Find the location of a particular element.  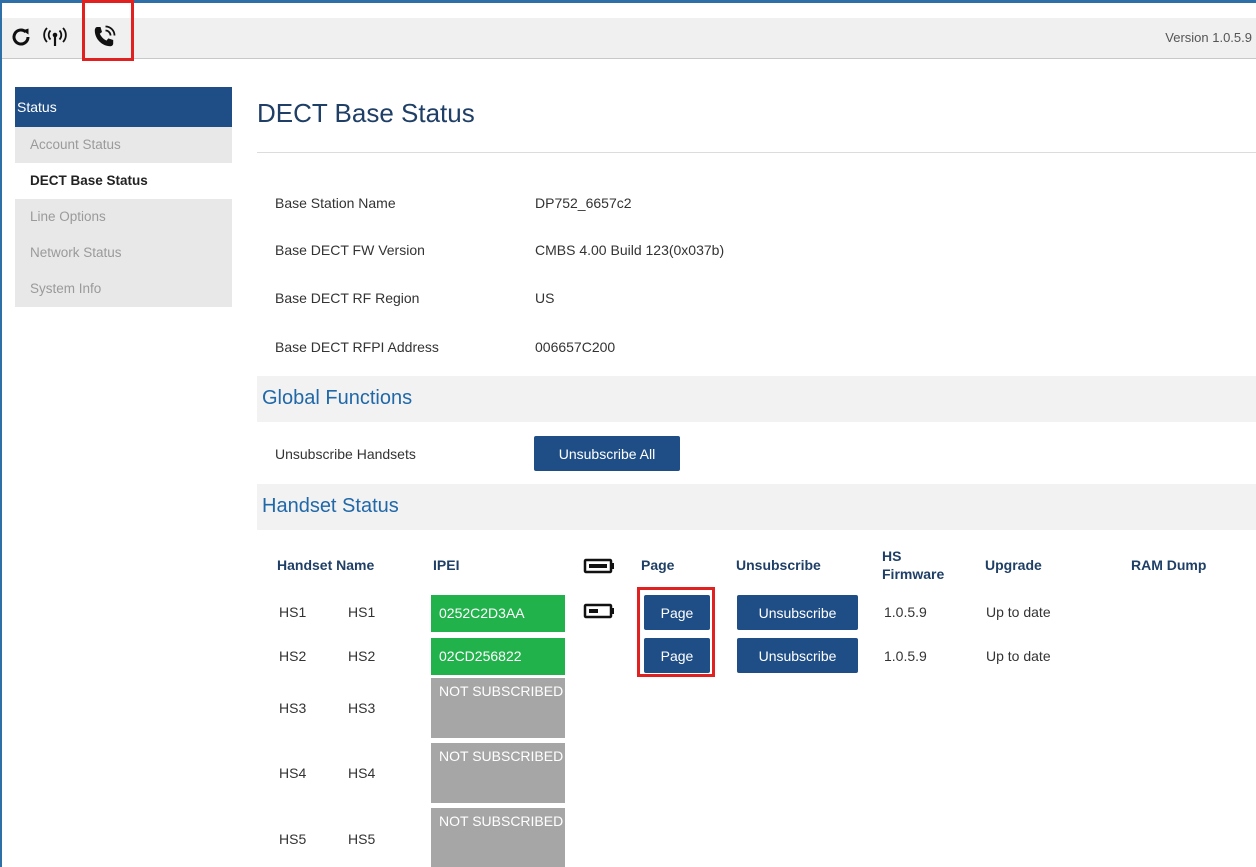

handset-name: HS3 is located at coordinates (362, 708).